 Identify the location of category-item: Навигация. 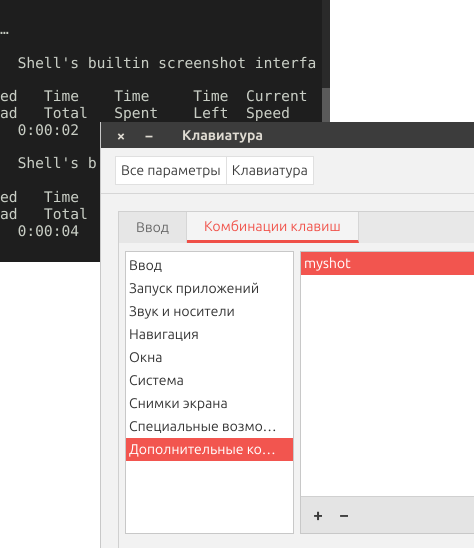
(209, 334).